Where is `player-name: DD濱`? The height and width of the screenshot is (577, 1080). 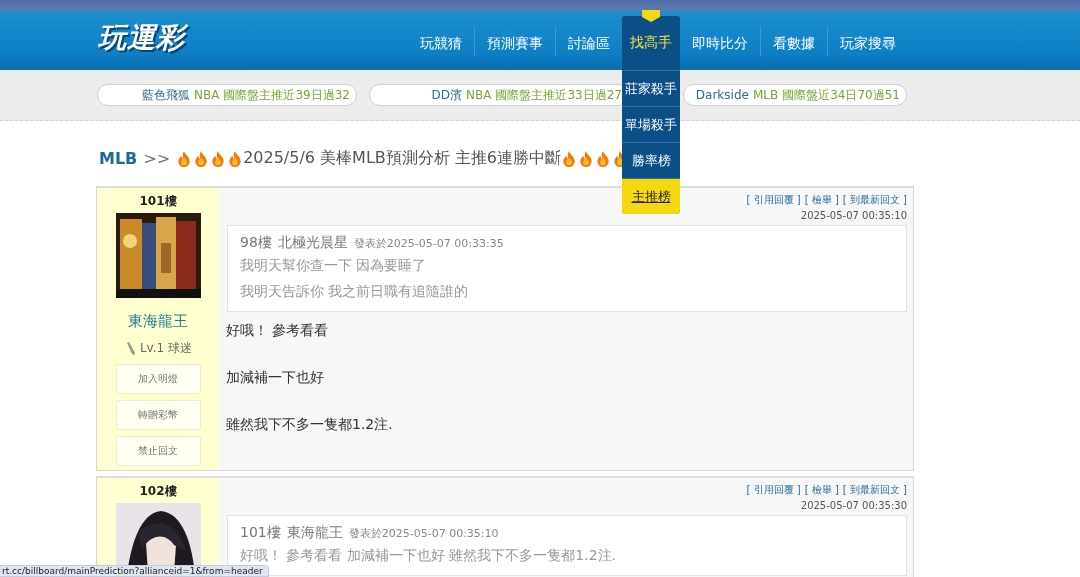
player-name: DD濱 is located at coordinates (447, 95).